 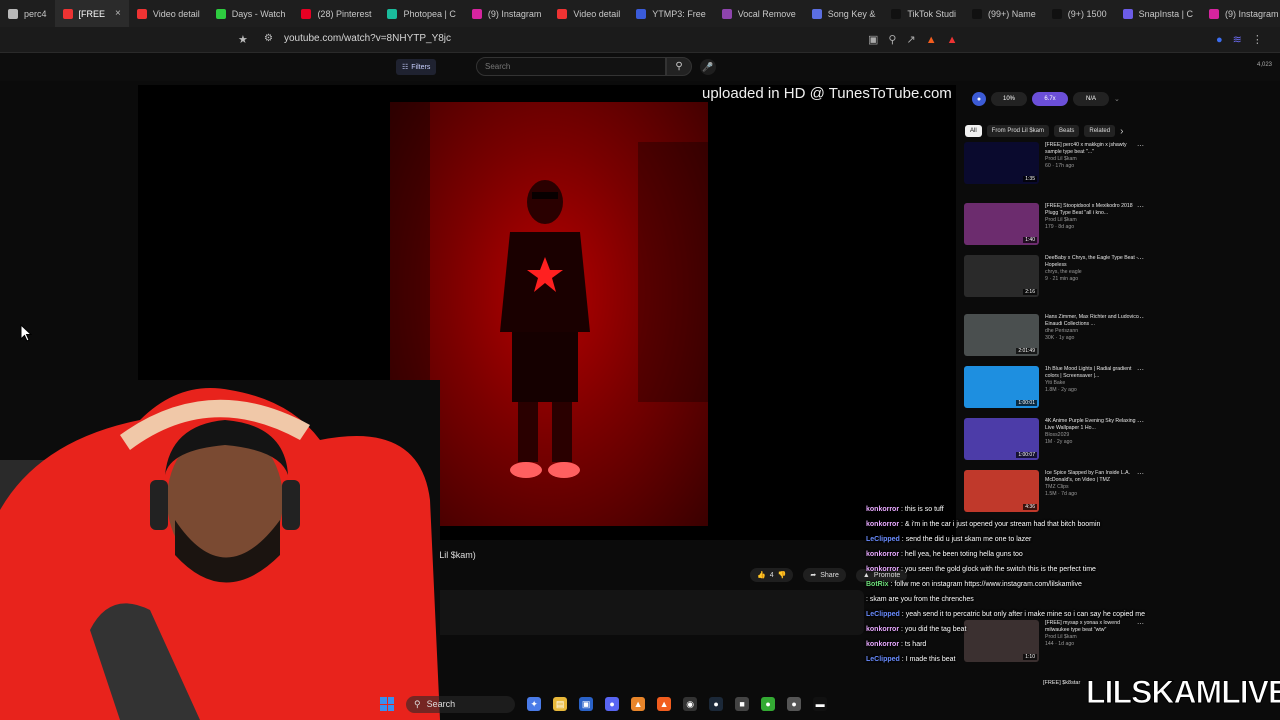 I want to click on share-icon: ↗, so click(x=910, y=39).